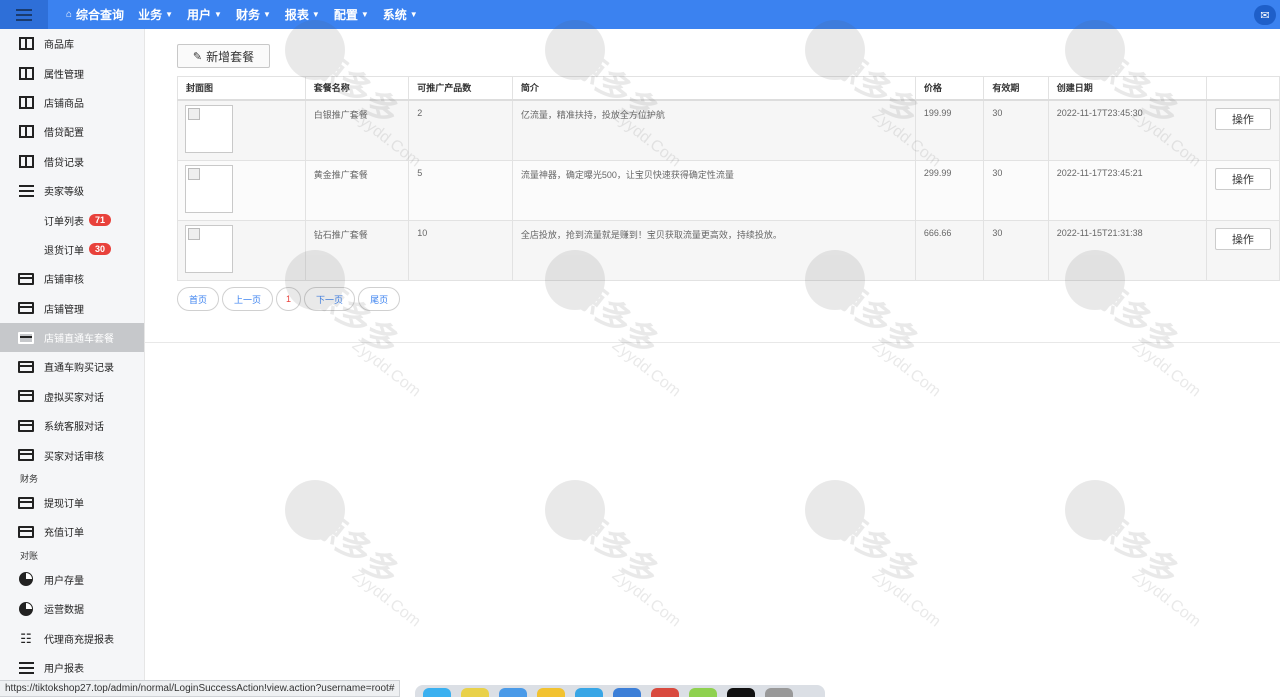 Image resolution: width=1280 pixels, height=697 pixels. I want to click on sidebar-item-recharges: 充值订单, so click(72, 531).